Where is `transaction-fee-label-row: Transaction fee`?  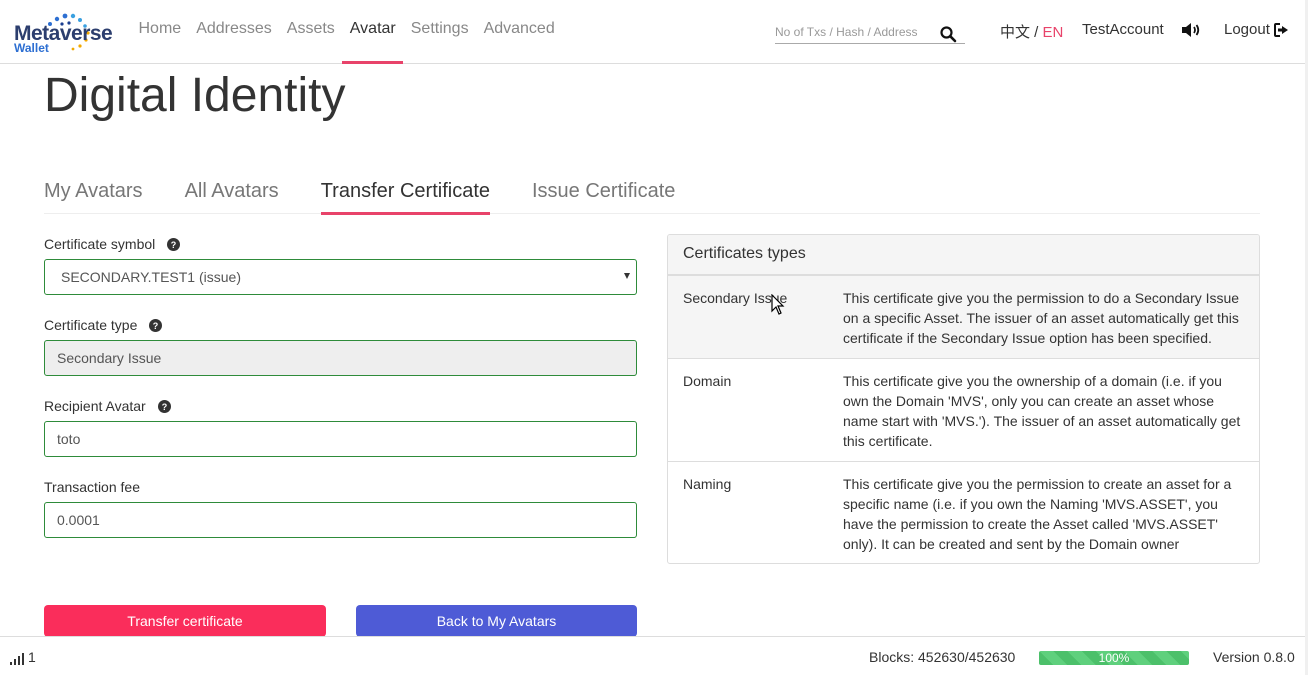 transaction-fee-label-row: Transaction fee is located at coordinates (340, 487).